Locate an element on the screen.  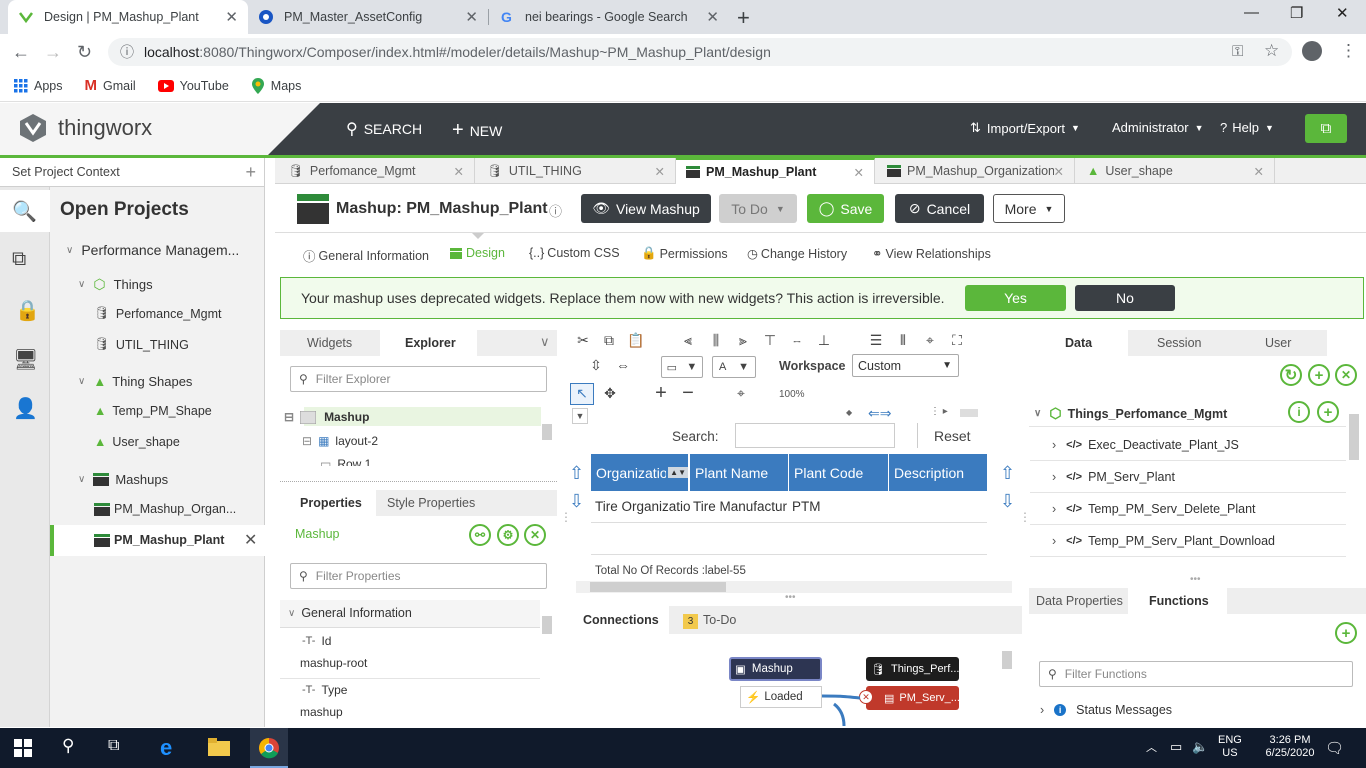
yes-button: Yes is located at coordinates (1015, 298).